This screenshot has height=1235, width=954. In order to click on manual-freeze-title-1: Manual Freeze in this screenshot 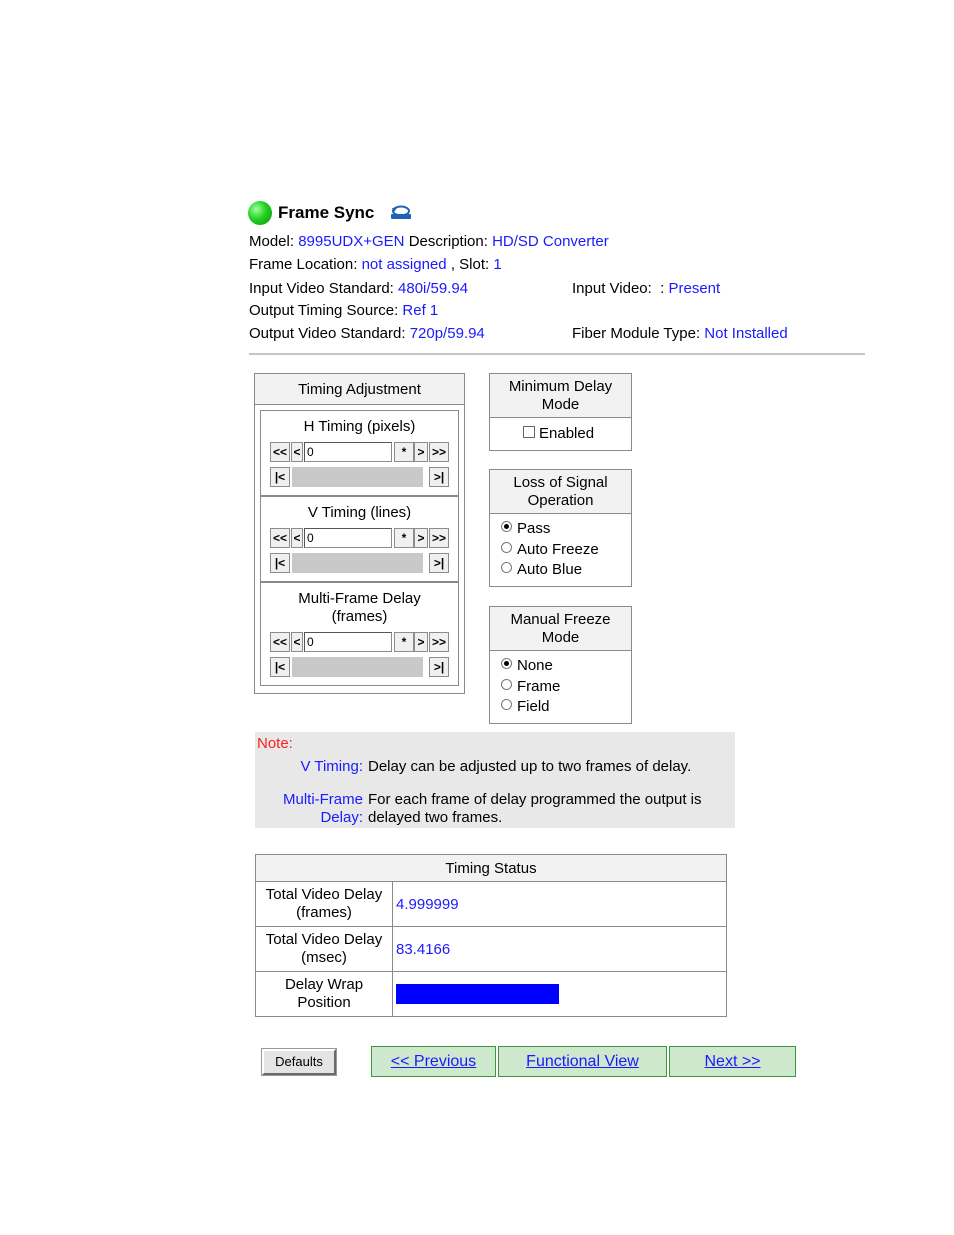, I will do `click(560, 619)`.